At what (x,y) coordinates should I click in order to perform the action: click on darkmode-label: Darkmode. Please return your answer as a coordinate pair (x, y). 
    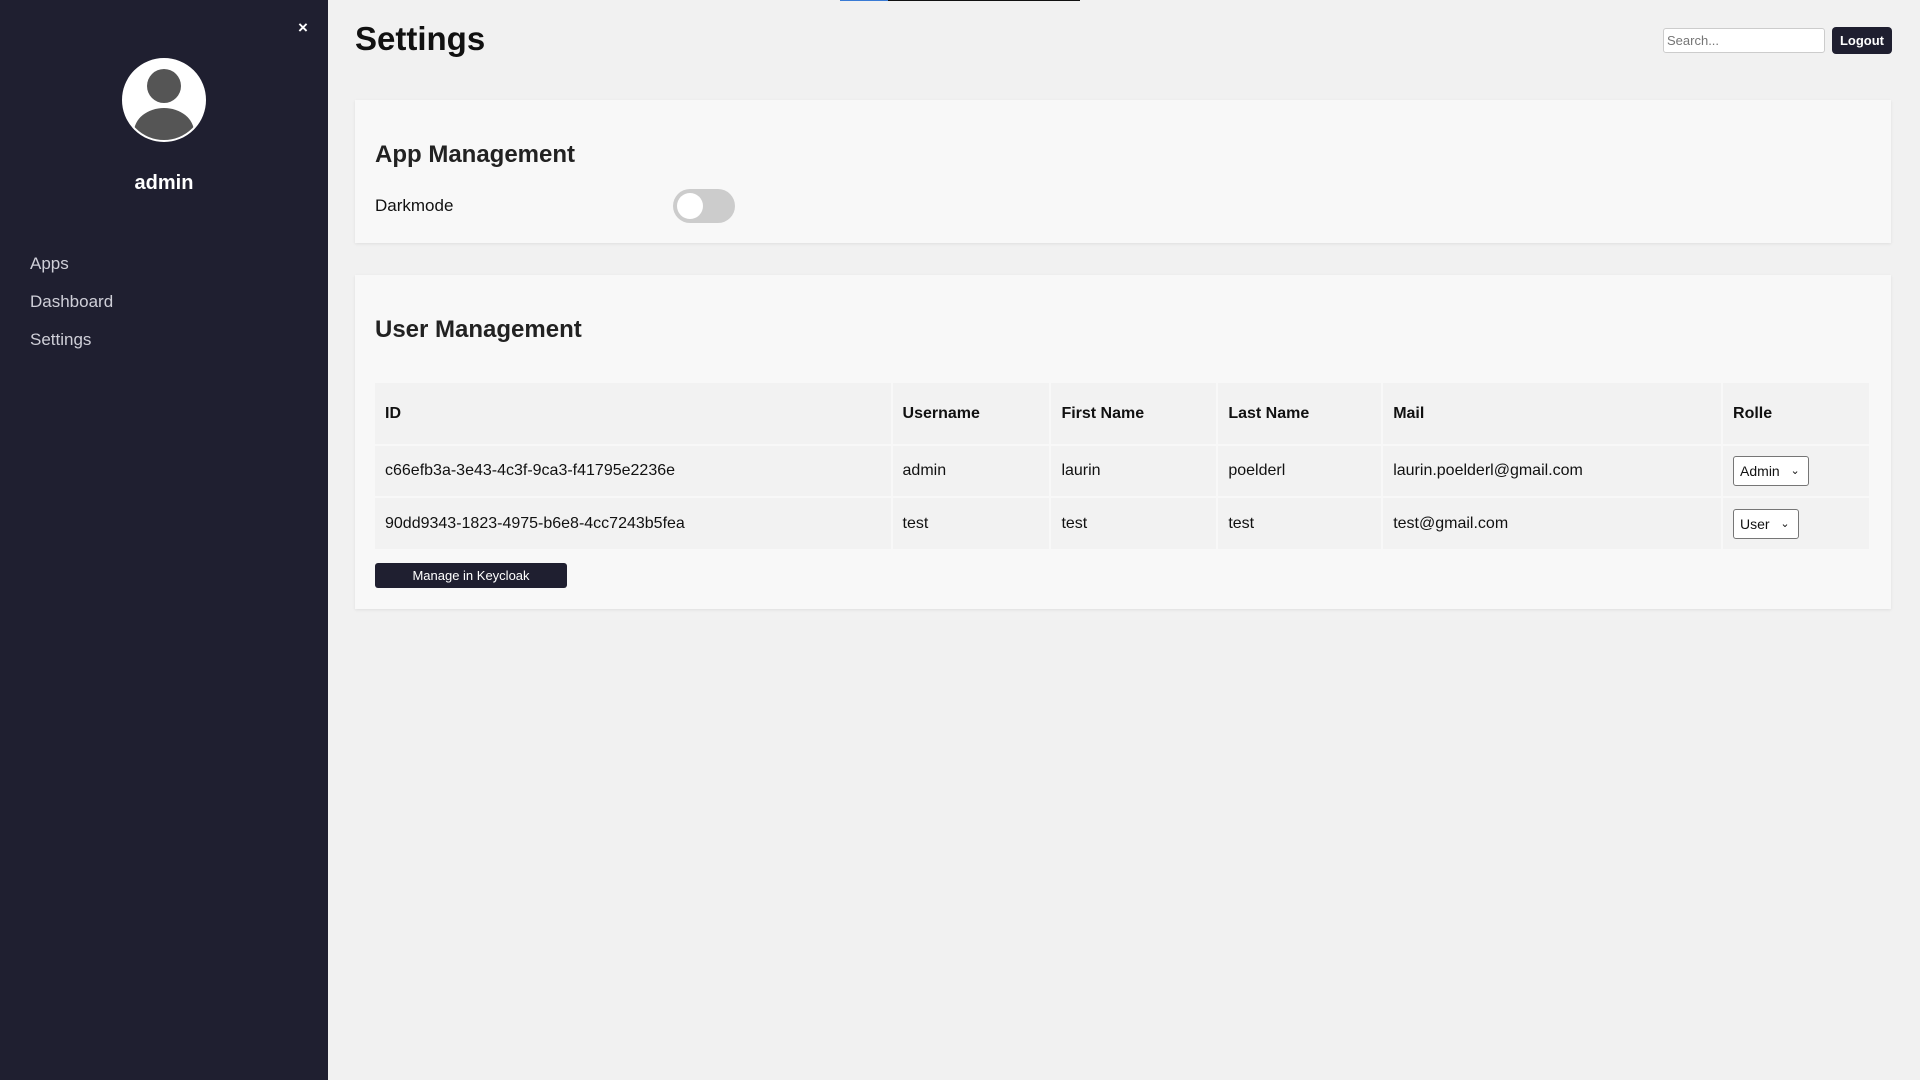
    Looking at the image, I should click on (414, 205).